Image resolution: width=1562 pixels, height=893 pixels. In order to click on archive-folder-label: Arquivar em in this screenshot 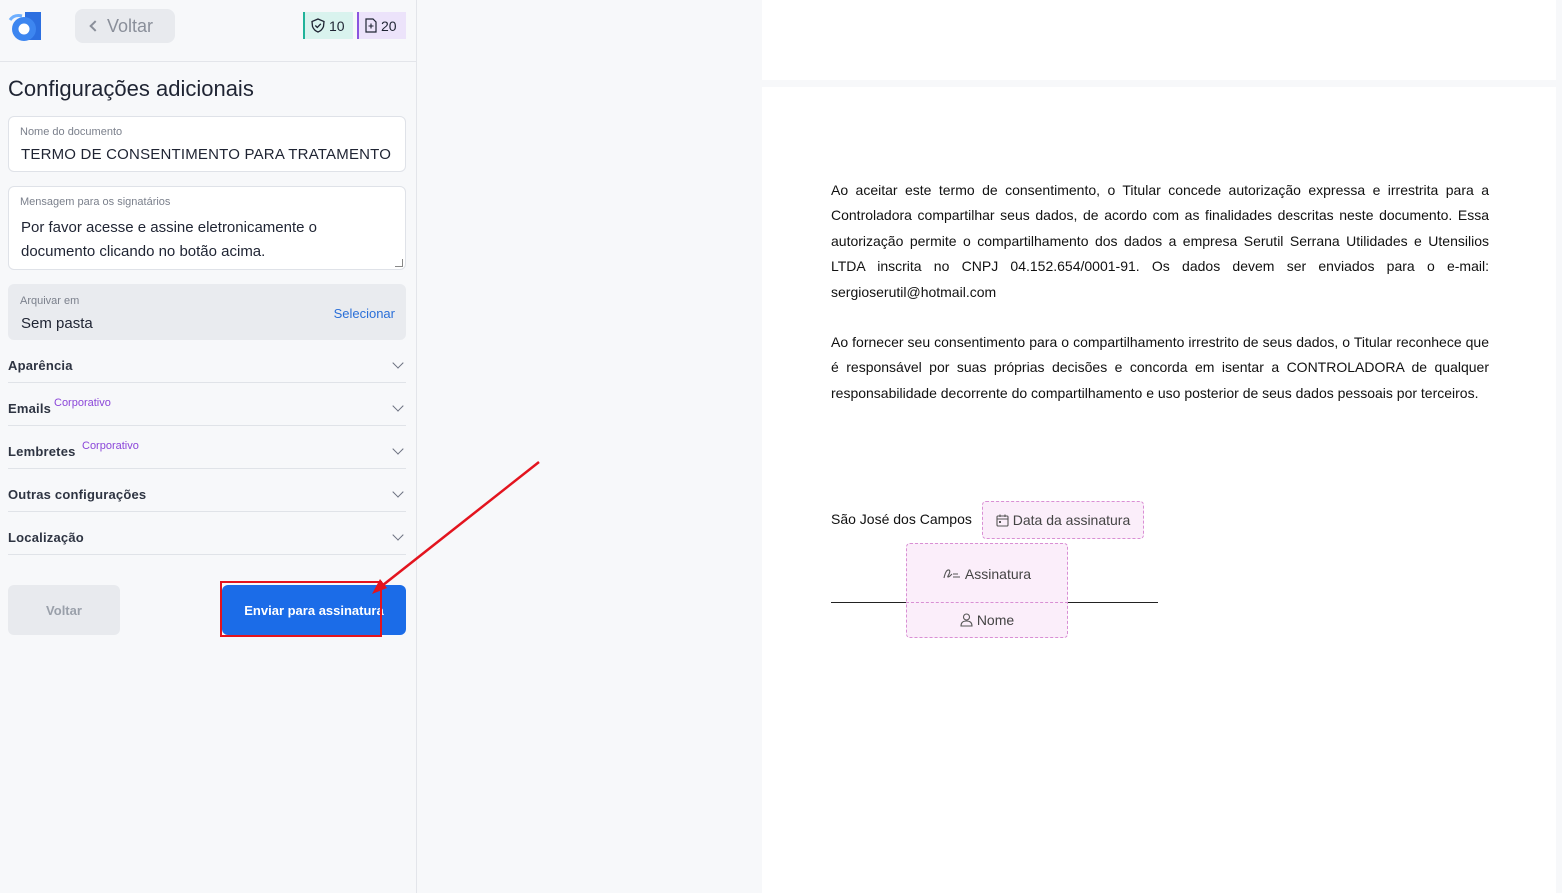, I will do `click(50, 301)`.